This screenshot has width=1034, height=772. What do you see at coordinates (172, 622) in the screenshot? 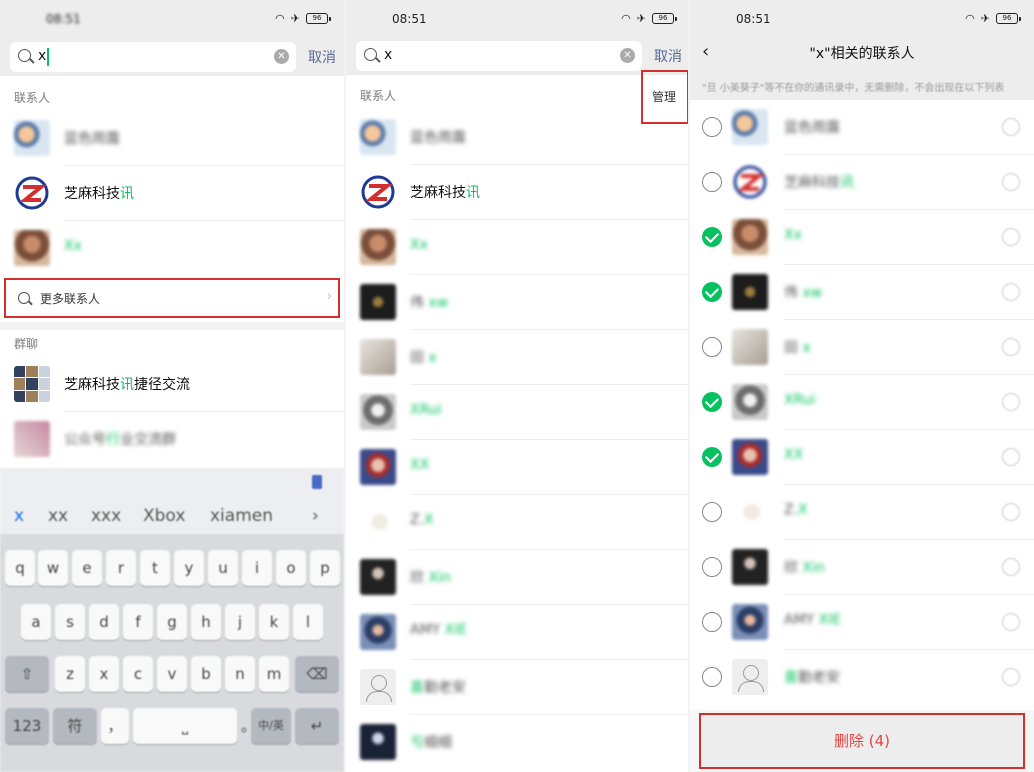
I see `key-g: g` at bounding box center [172, 622].